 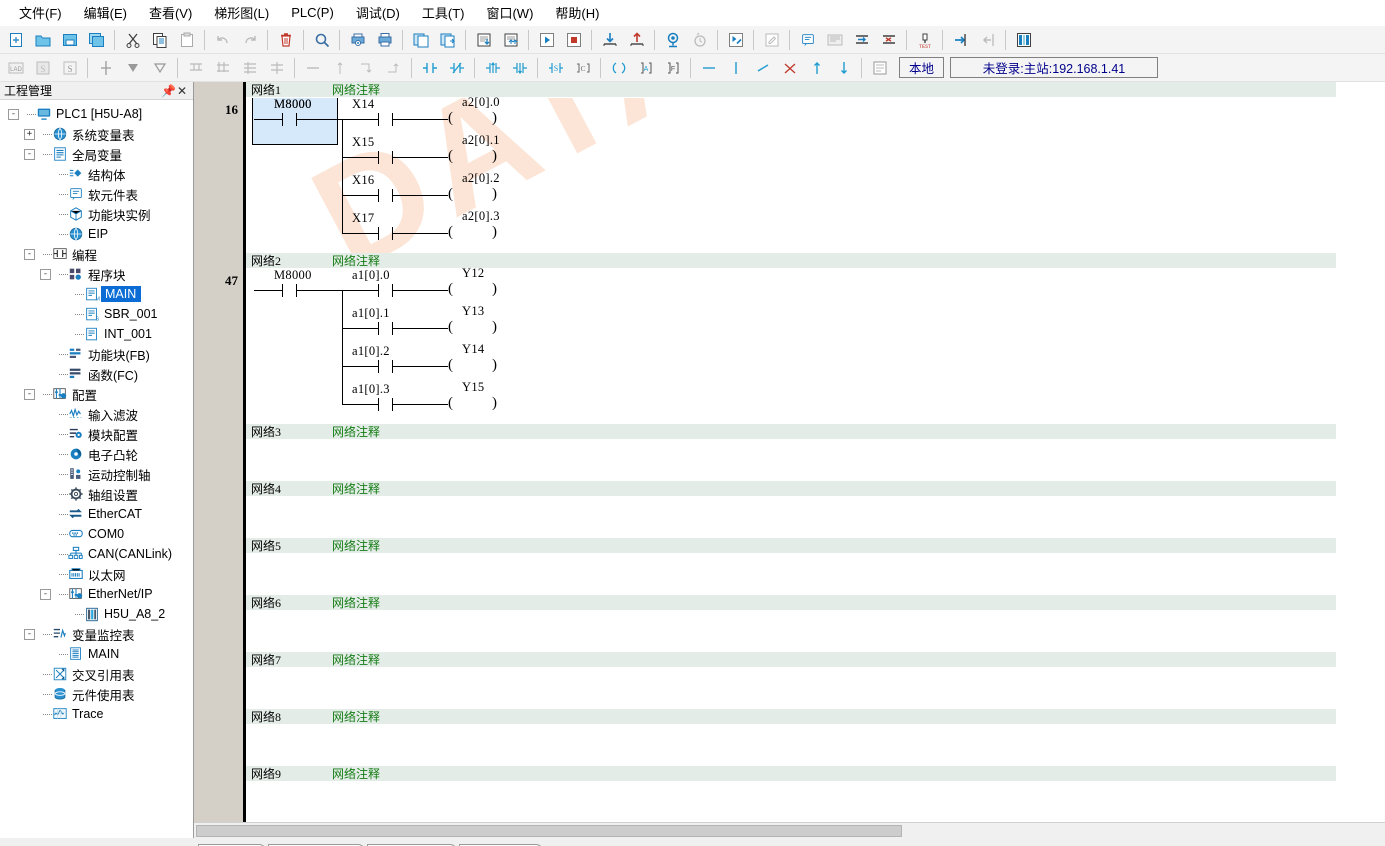 What do you see at coordinates (771, 40) in the screenshot?
I see `edit-monitor-icon` at bounding box center [771, 40].